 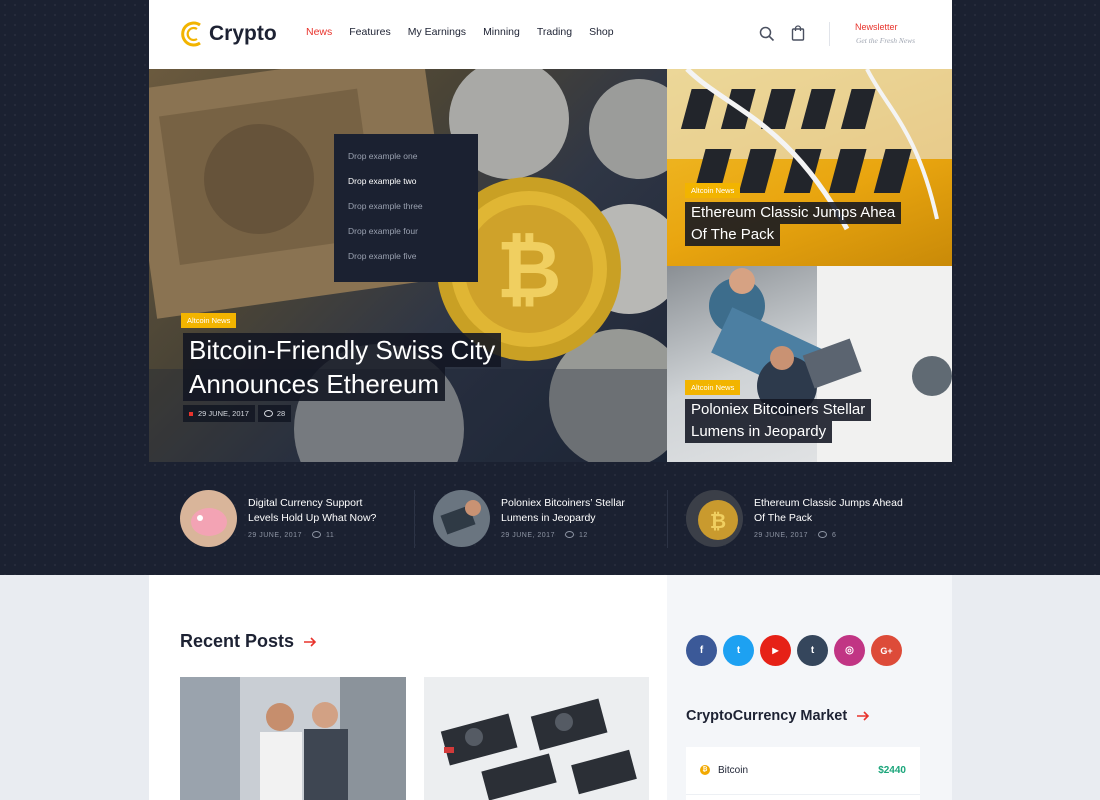 What do you see at coordinates (778, 410) in the screenshot?
I see `headline-line: Poloniex Bitcoiners Stellar` at bounding box center [778, 410].